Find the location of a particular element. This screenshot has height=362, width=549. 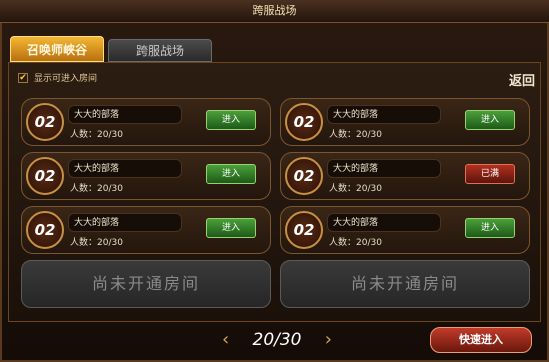

tab-cross-server: 跨服战场 is located at coordinates (160, 50).